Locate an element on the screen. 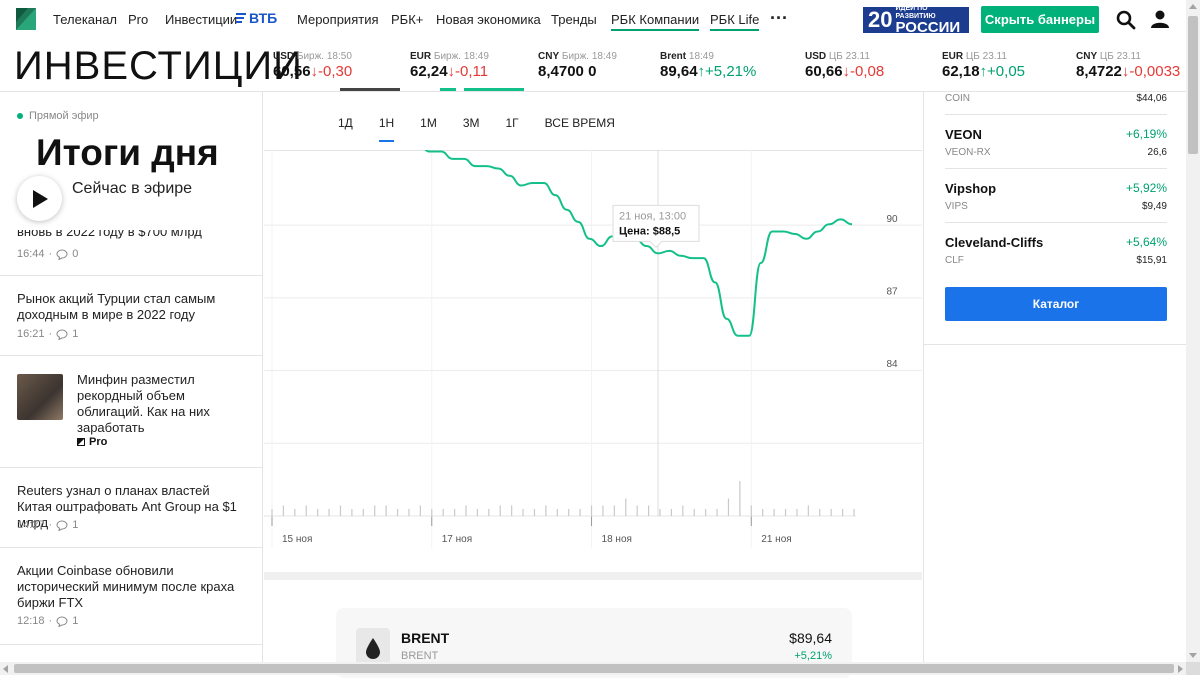  vtb-logo: ВТБ is located at coordinates (256, 18).